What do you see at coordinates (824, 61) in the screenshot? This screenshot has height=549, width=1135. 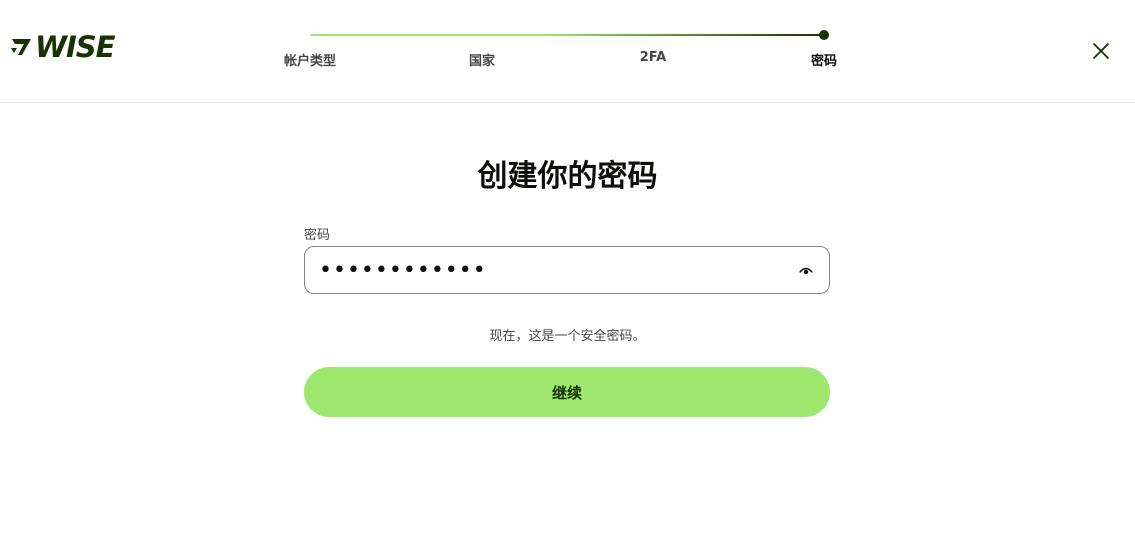 I see `step-password: 密码` at bounding box center [824, 61].